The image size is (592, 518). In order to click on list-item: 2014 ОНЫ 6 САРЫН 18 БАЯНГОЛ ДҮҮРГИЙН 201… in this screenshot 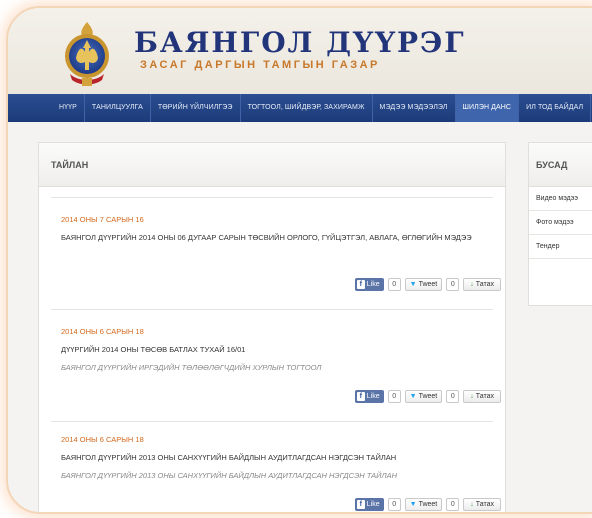, I will do `click(281, 473)`.